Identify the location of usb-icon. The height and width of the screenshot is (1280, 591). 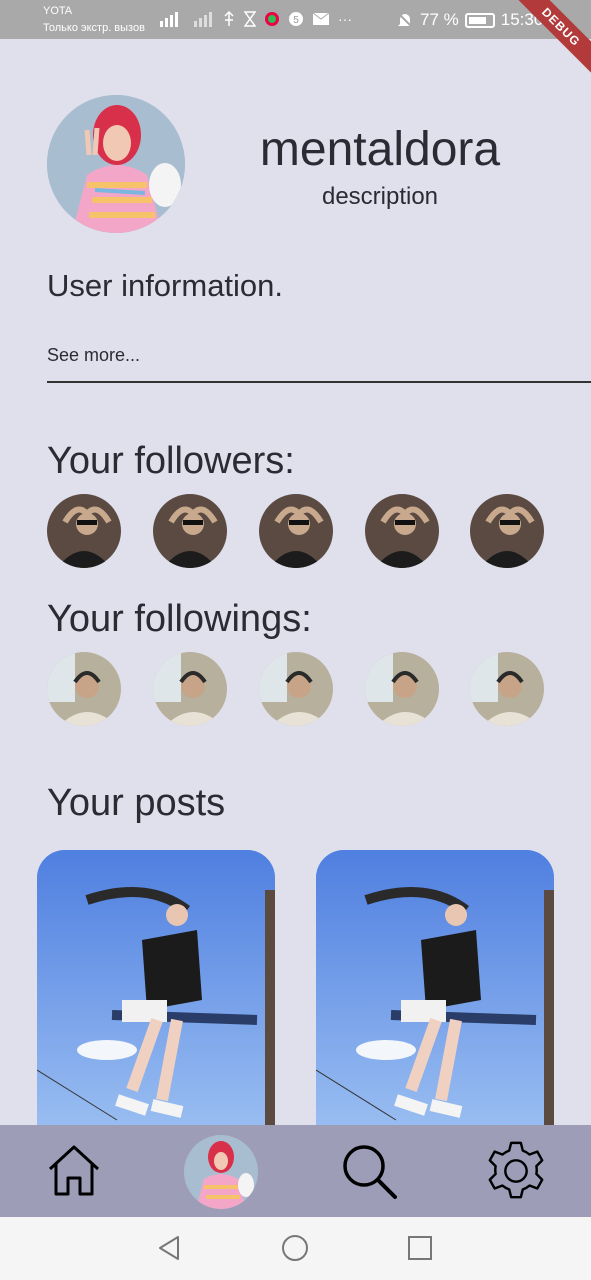
(229, 18).